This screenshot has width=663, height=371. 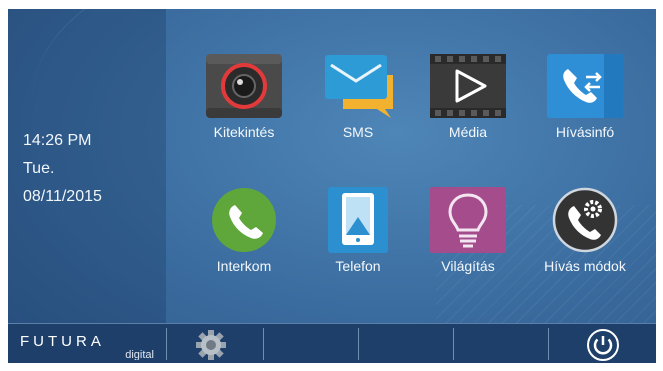 I want to click on app-hivasinfo: Hívásinfó, so click(x=585, y=97).